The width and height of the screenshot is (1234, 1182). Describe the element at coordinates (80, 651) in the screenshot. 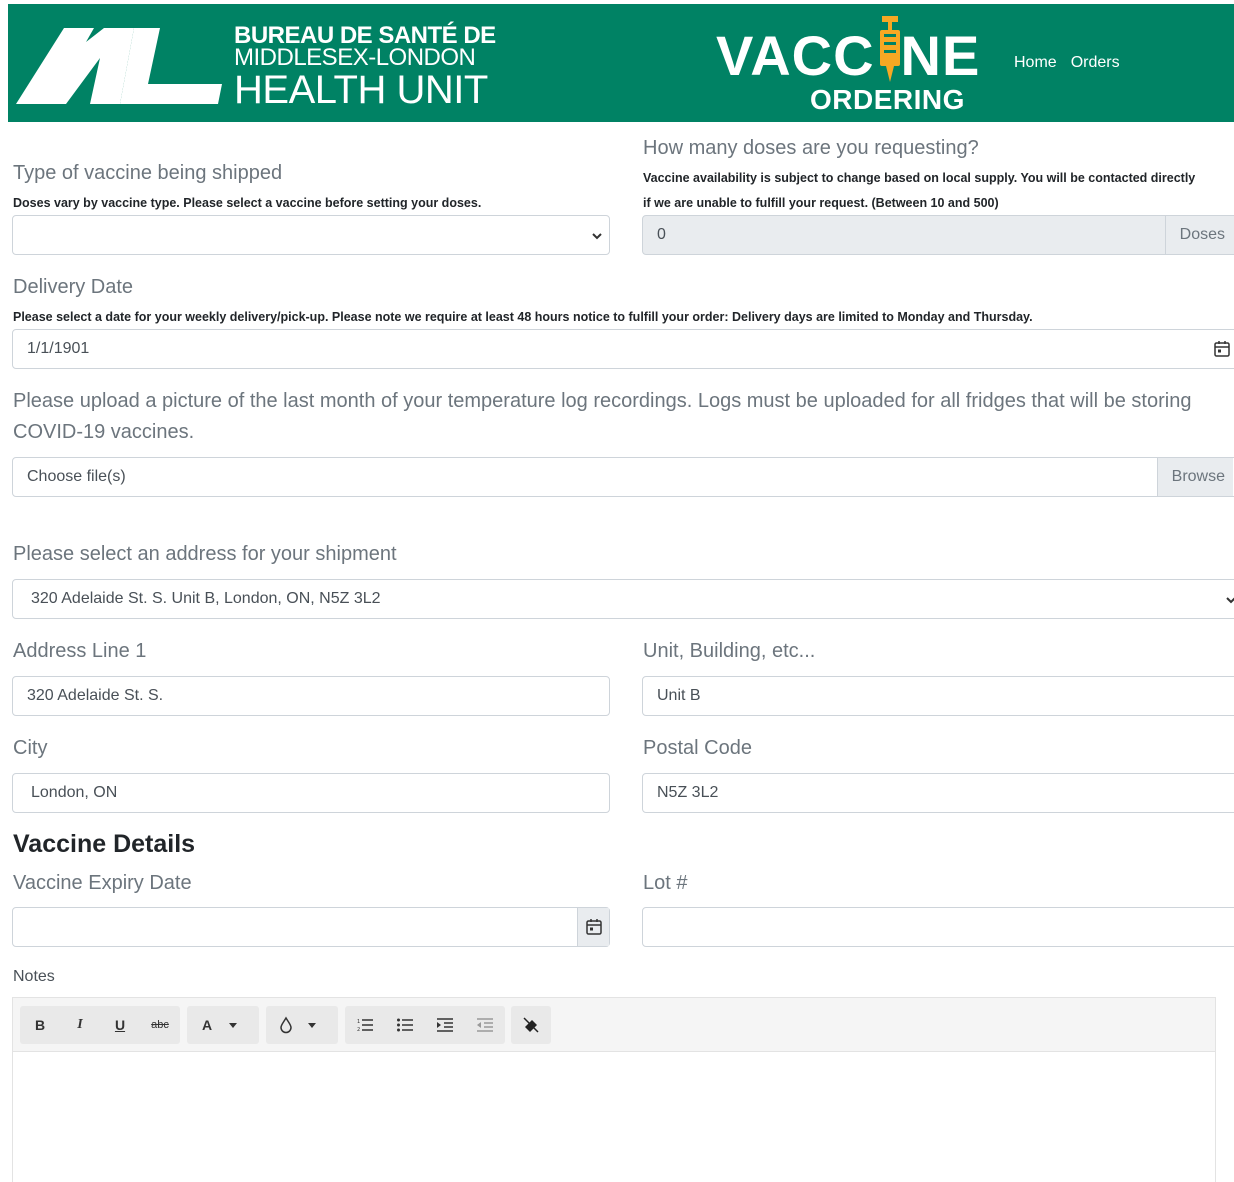

I see `address-line1-label: Address Line 1` at that location.